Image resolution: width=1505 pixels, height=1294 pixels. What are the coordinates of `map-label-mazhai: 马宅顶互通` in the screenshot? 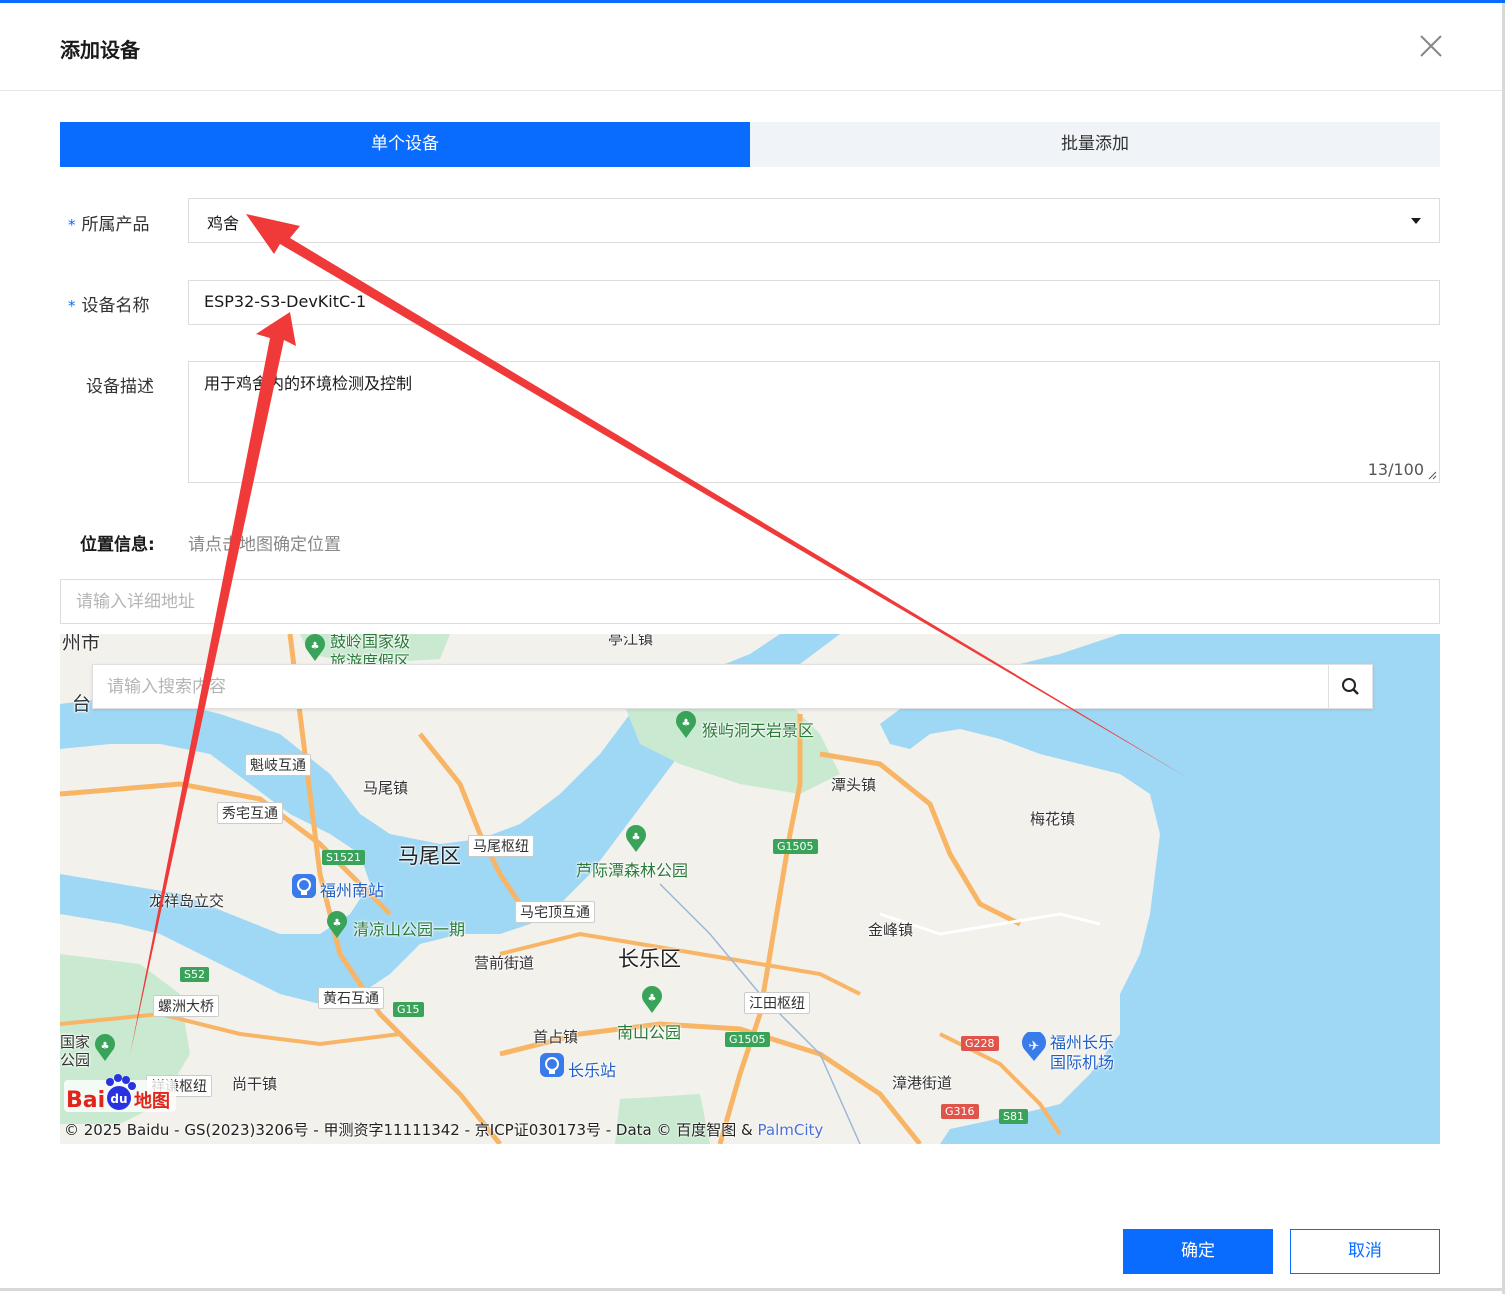 It's located at (555, 912).